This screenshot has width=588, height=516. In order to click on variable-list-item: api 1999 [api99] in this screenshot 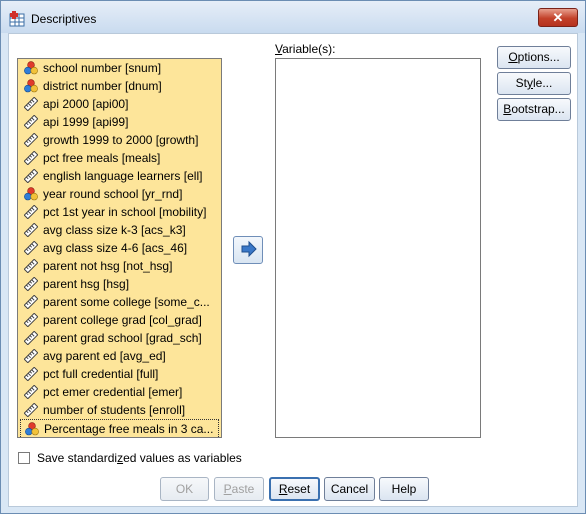, I will do `click(119, 122)`.